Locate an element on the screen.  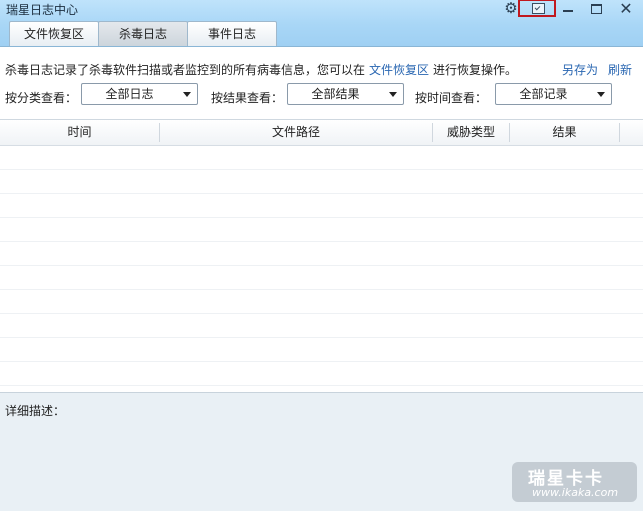
minimize-icon is located at coordinates (568, 8).